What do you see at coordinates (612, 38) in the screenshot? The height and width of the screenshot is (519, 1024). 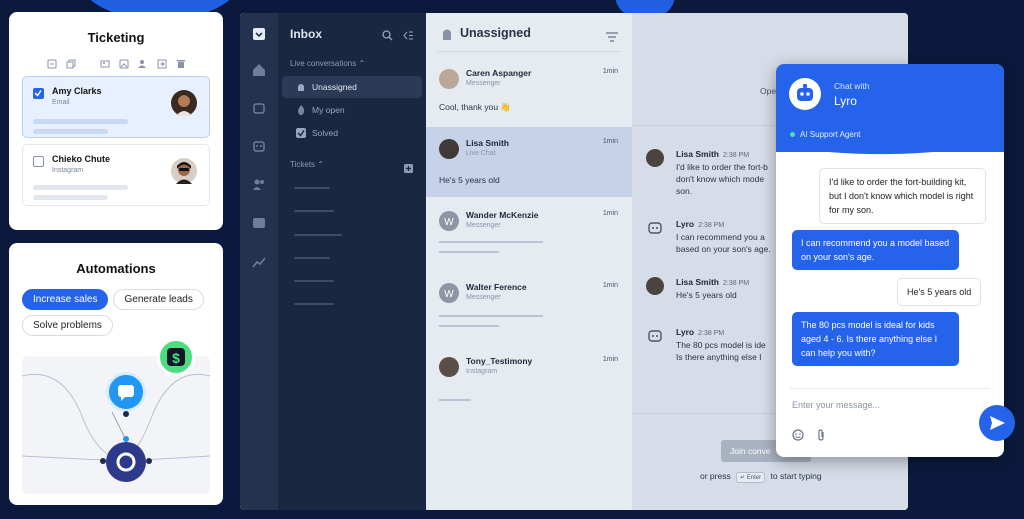 I see `filter-icon` at bounding box center [612, 38].